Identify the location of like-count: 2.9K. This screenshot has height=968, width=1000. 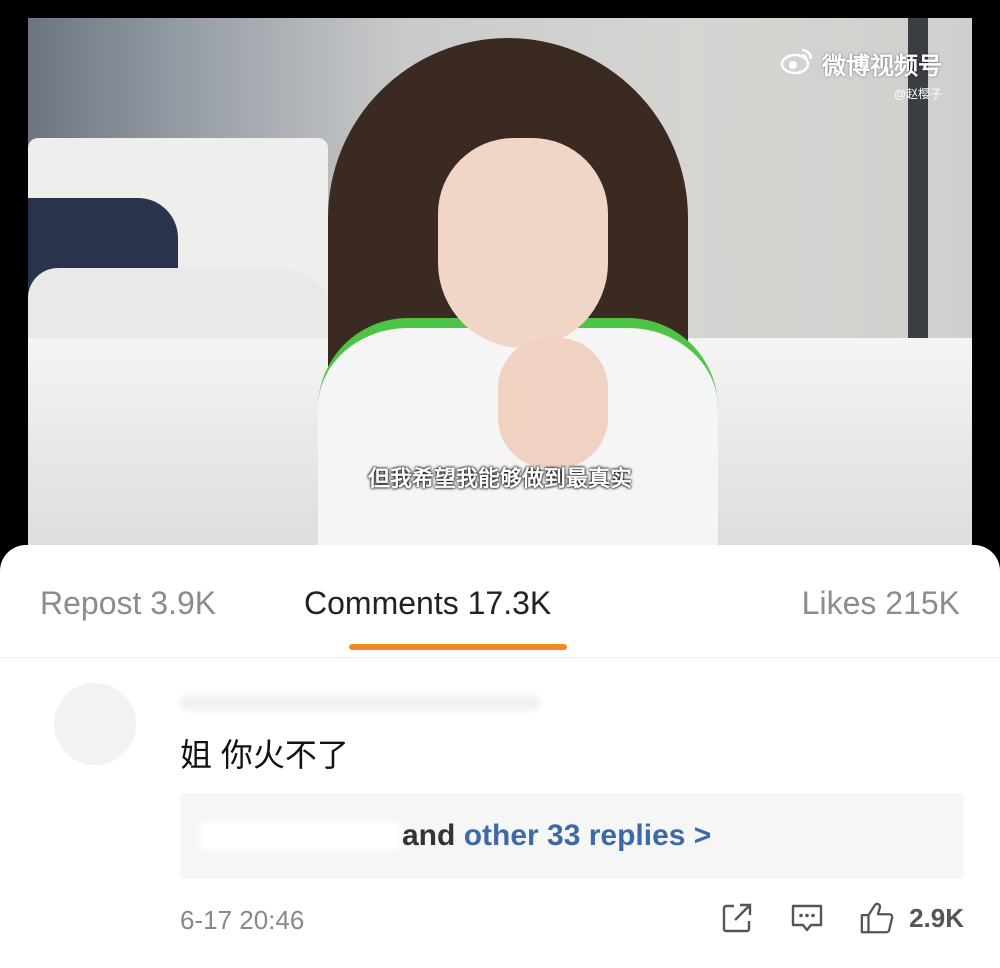
(936, 917).